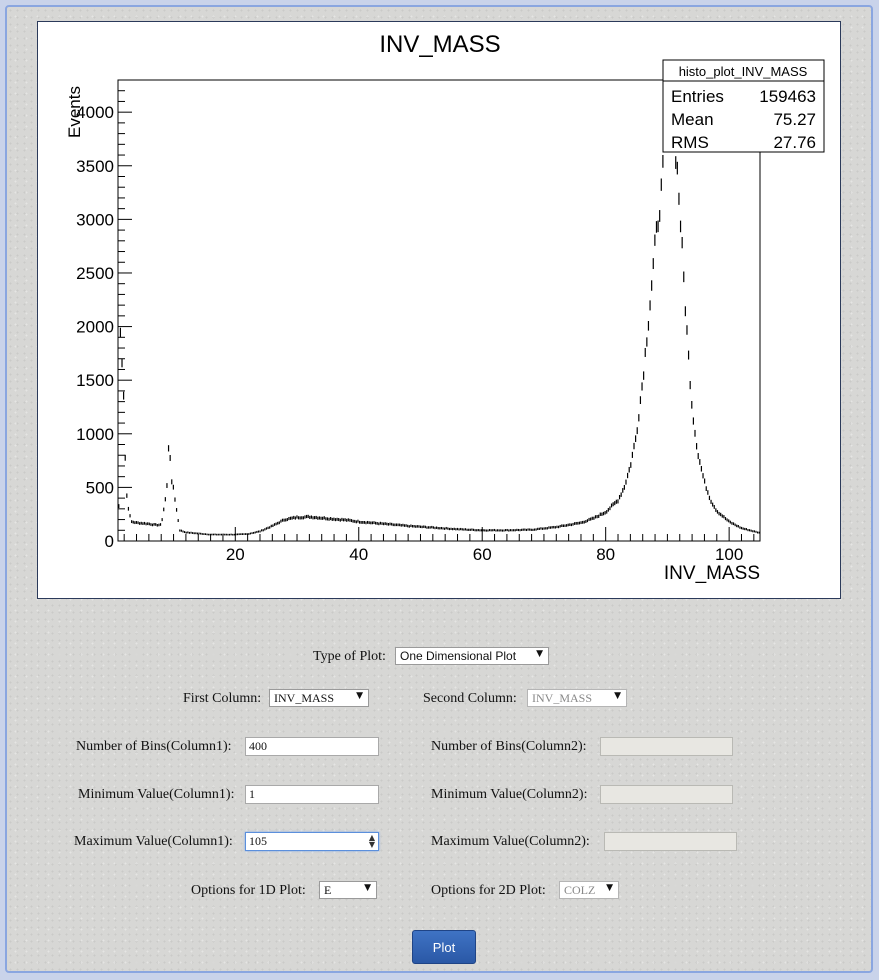 This screenshot has height=980, width=879. I want to click on first-column-select: INV_MASS ▼, so click(319, 698).